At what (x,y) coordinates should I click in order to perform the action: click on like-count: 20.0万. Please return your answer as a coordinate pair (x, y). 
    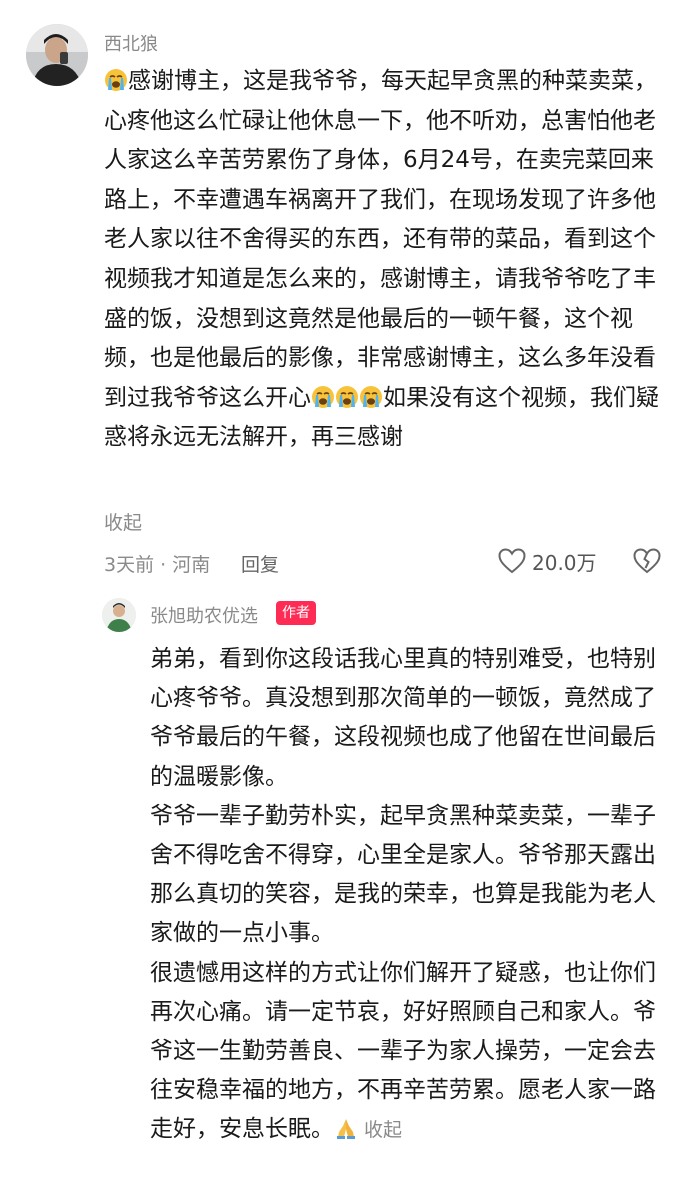
    Looking at the image, I should click on (564, 562).